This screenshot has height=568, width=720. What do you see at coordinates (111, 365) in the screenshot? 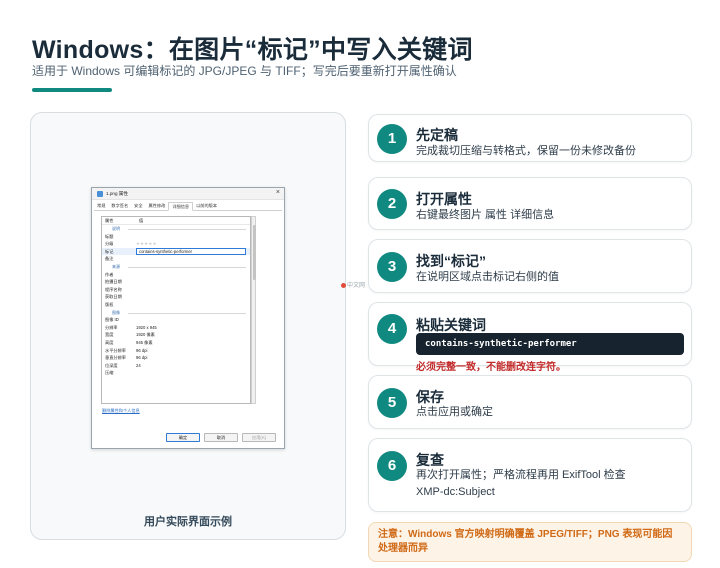
I see `detail-key: 位深度` at bounding box center [111, 365].